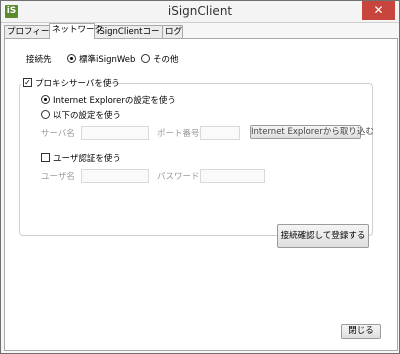 This screenshot has width=400, height=354. I want to click on title-bar: iS iSignClient ✕, so click(200, 12).